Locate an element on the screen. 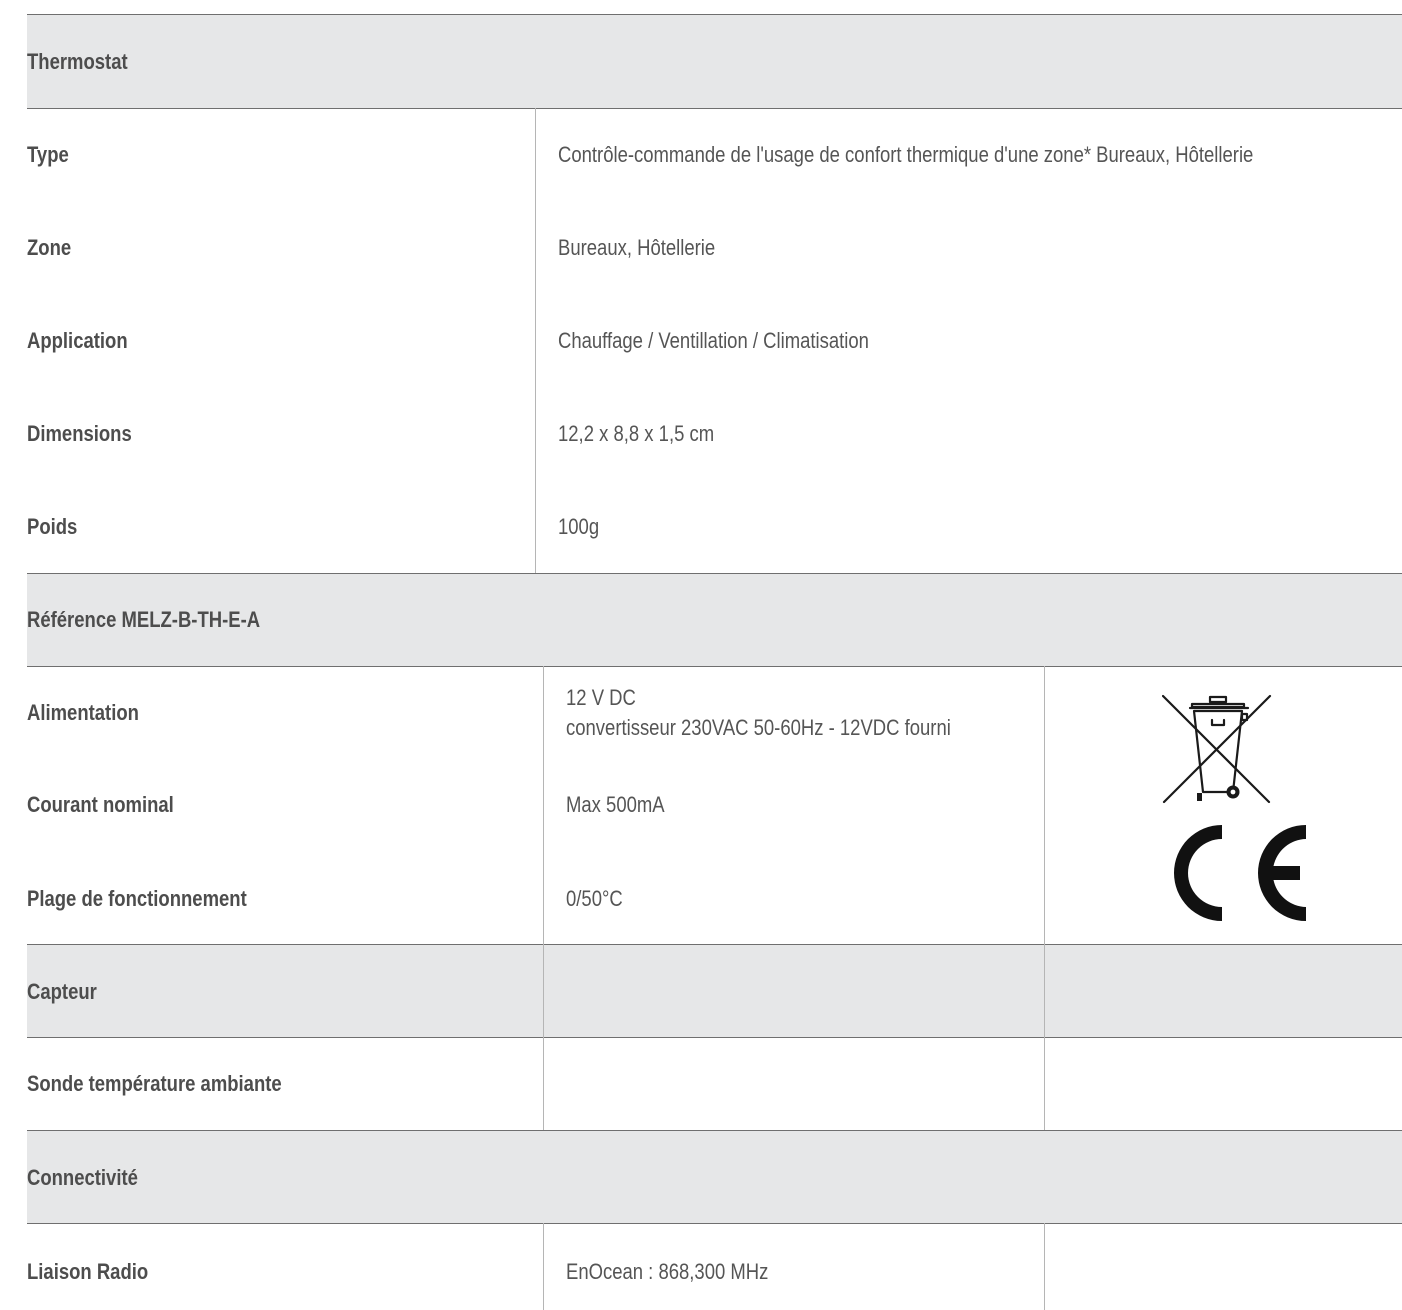  row-value-poids: 100g is located at coordinates (579, 526).